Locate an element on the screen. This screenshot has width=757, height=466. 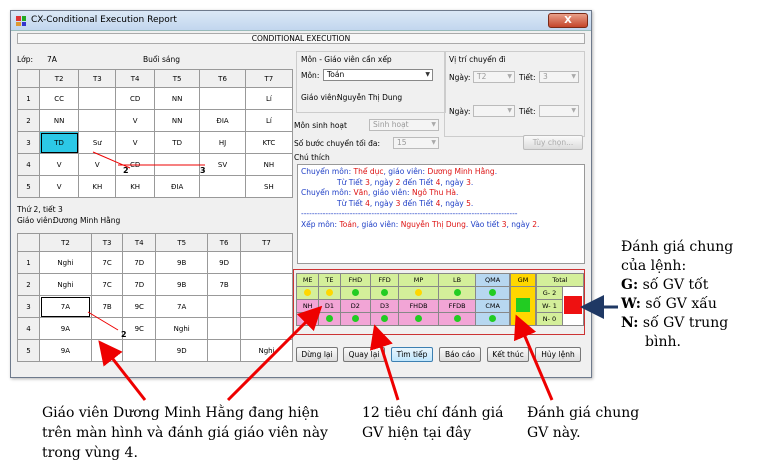
mark-2: 2 is located at coordinates (126, 170).